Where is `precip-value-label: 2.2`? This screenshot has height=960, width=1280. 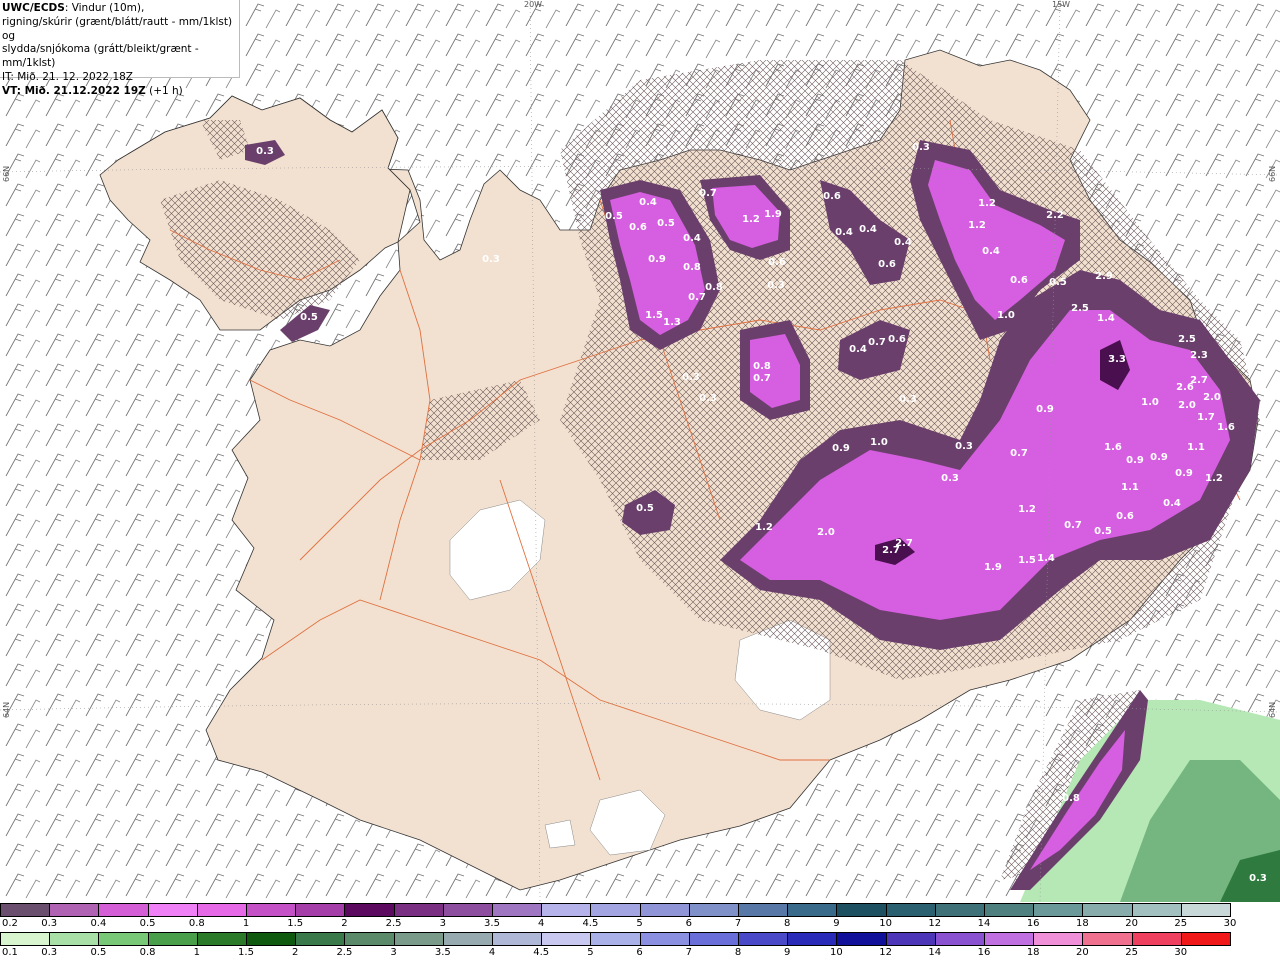 precip-value-label: 2.2 is located at coordinates (1055, 215).